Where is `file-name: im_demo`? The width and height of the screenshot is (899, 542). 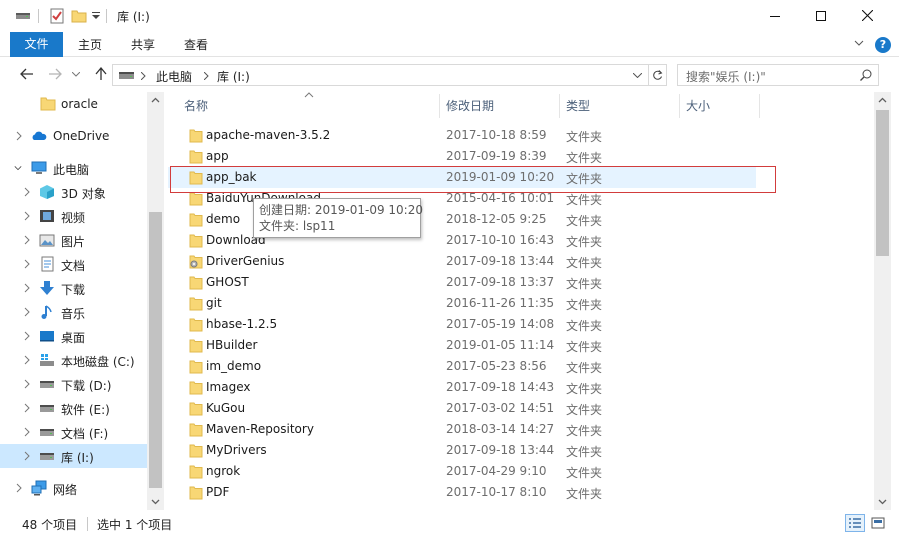 file-name: im_demo is located at coordinates (234, 366).